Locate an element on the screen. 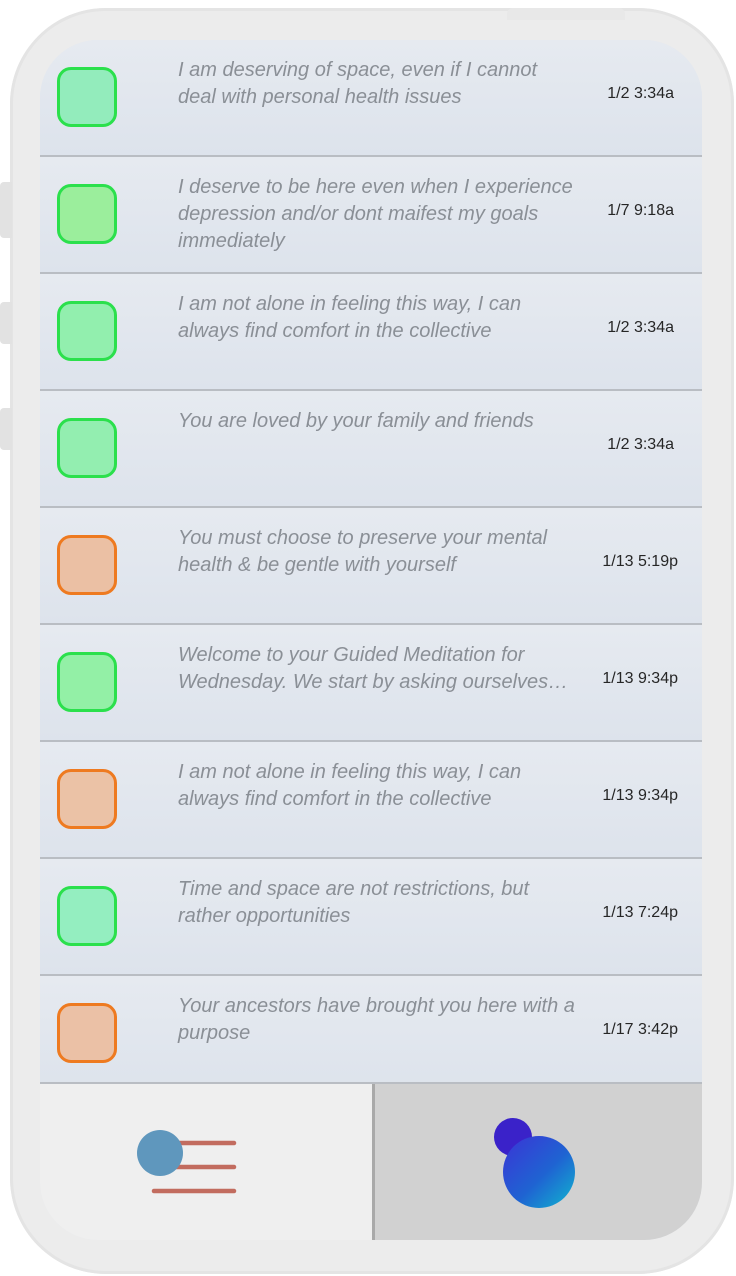 The height and width of the screenshot is (1276, 736). timestamp: 1/7 9:18a is located at coordinates (640, 210).